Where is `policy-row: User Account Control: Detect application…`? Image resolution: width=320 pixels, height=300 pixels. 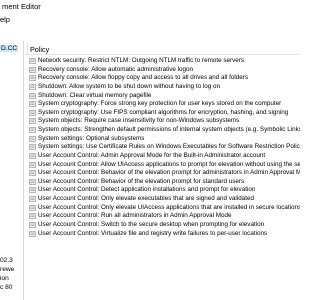 policy-row: User Account Control: Detect application… is located at coordinates (162, 190).